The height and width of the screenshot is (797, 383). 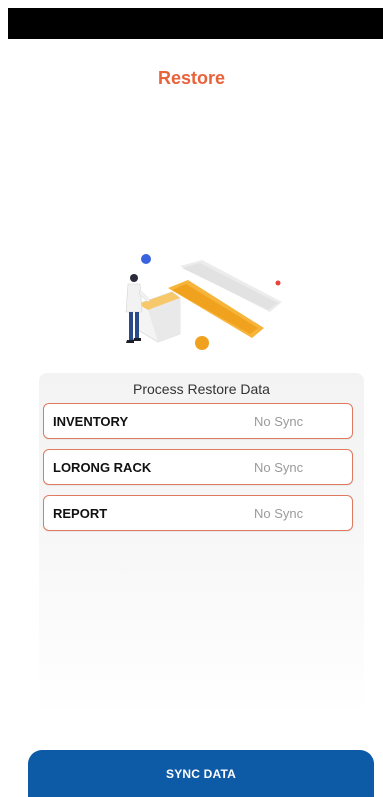 What do you see at coordinates (191, 78) in the screenshot?
I see `page-title: Restore` at bounding box center [191, 78].